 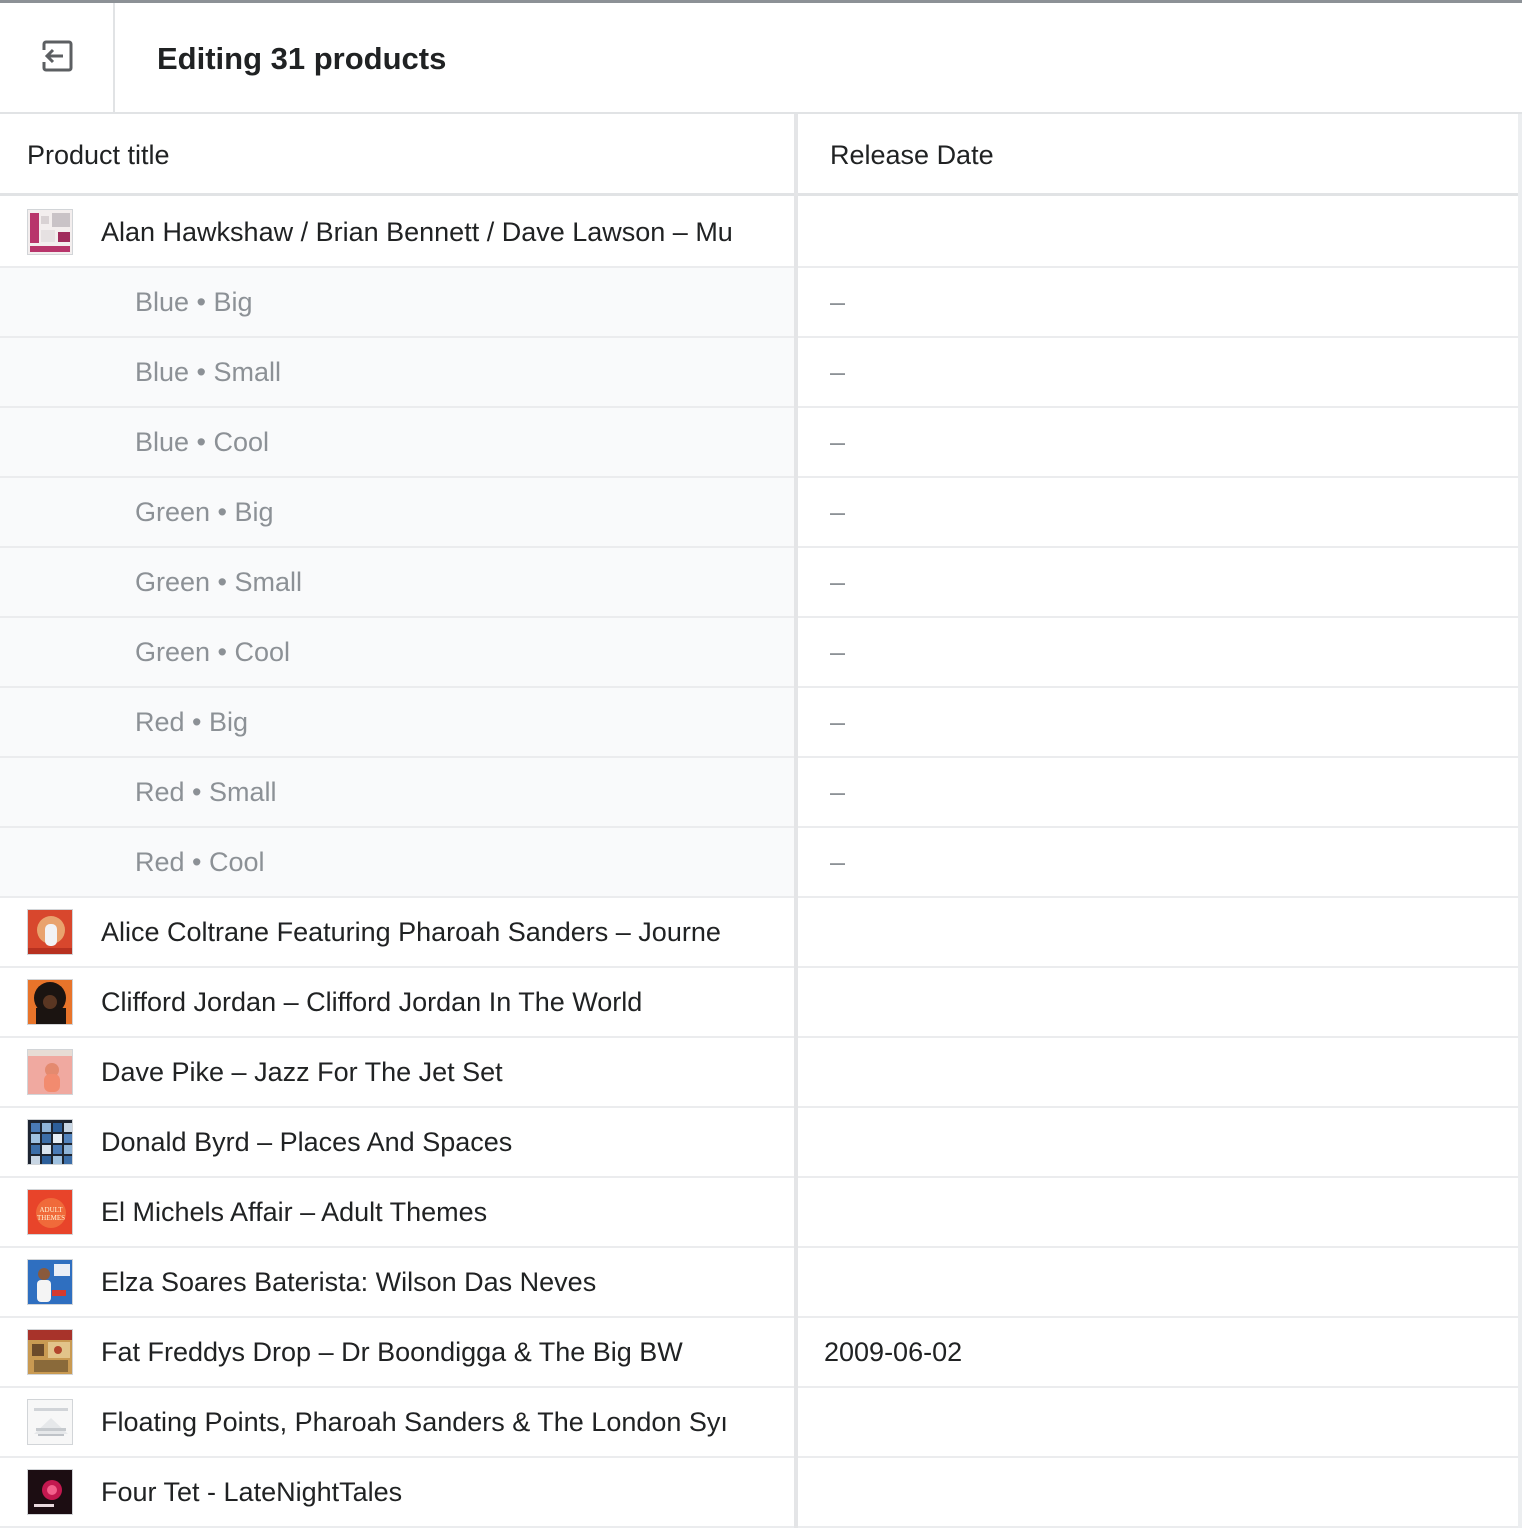 What do you see at coordinates (761, 58) in the screenshot?
I see `page-header: Editing 31 products` at bounding box center [761, 58].